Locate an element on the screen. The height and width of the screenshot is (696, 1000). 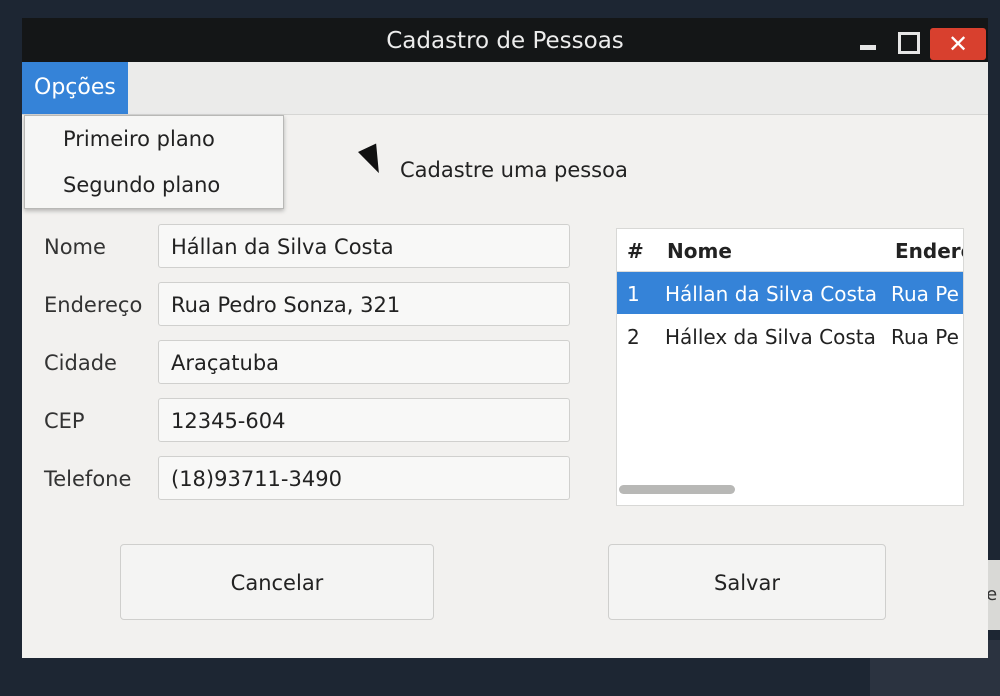
menu-bar: Opções is located at coordinates (505, 88).